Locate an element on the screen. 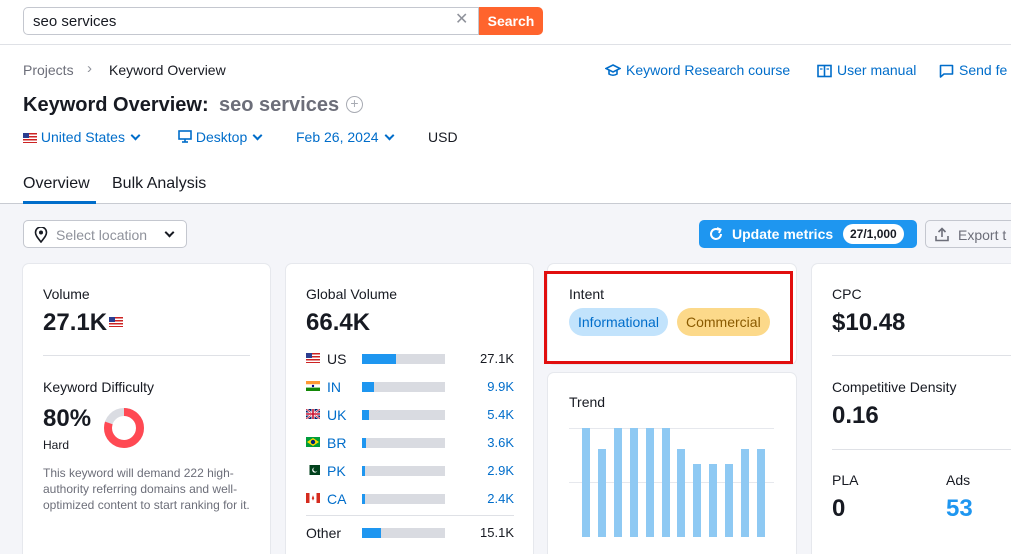 The width and height of the screenshot is (1011, 554). country-volume: 2.9K is located at coordinates (500, 470).